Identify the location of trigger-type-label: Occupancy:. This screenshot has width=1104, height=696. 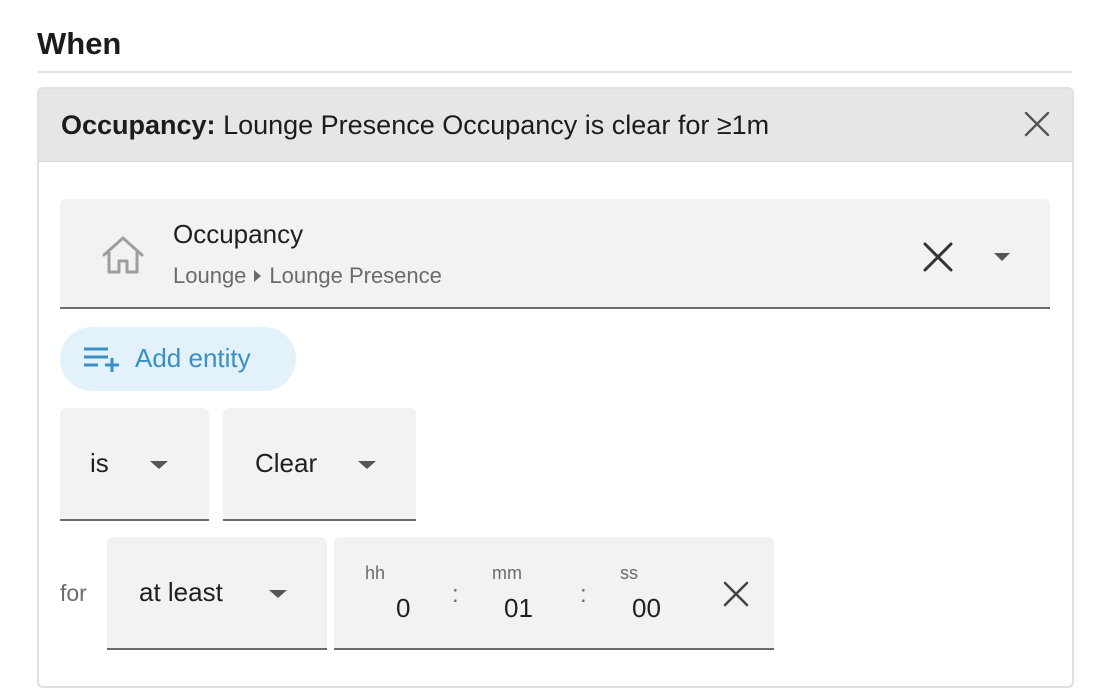
(138, 125).